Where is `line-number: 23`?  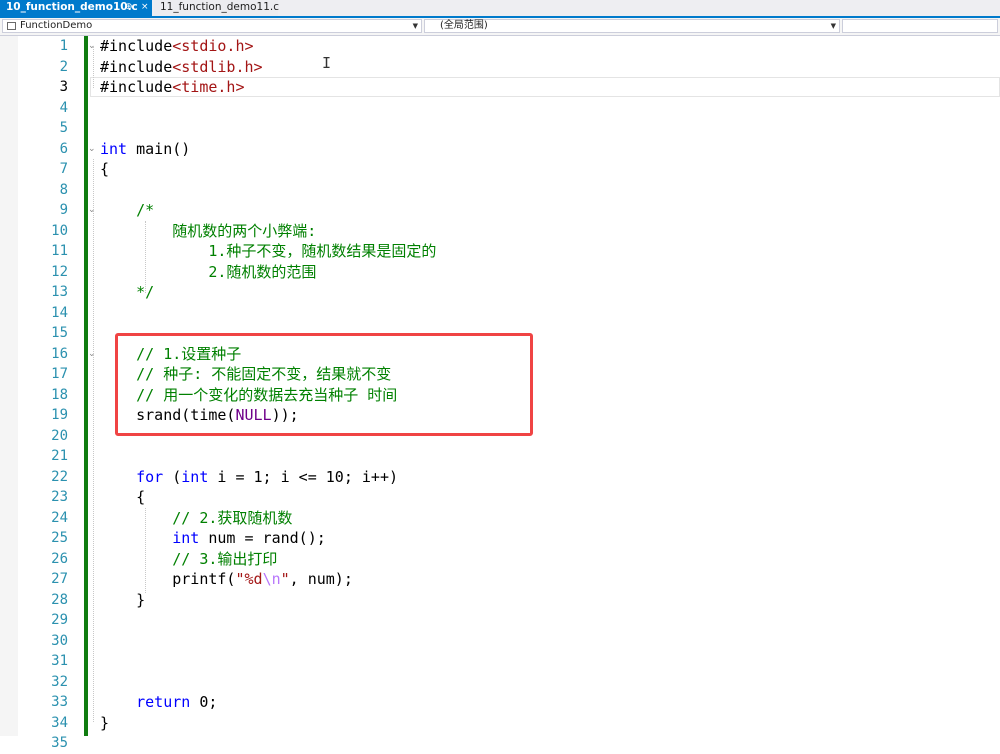
line-number: 23 is located at coordinates (59, 497).